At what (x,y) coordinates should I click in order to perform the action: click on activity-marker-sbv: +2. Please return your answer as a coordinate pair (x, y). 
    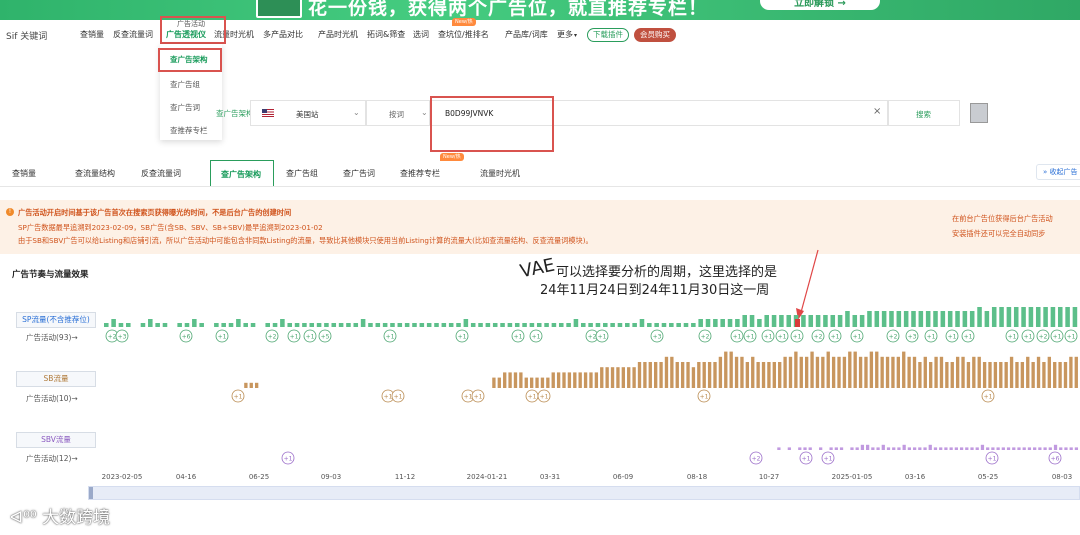
    Looking at the image, I should click on (756, 458).